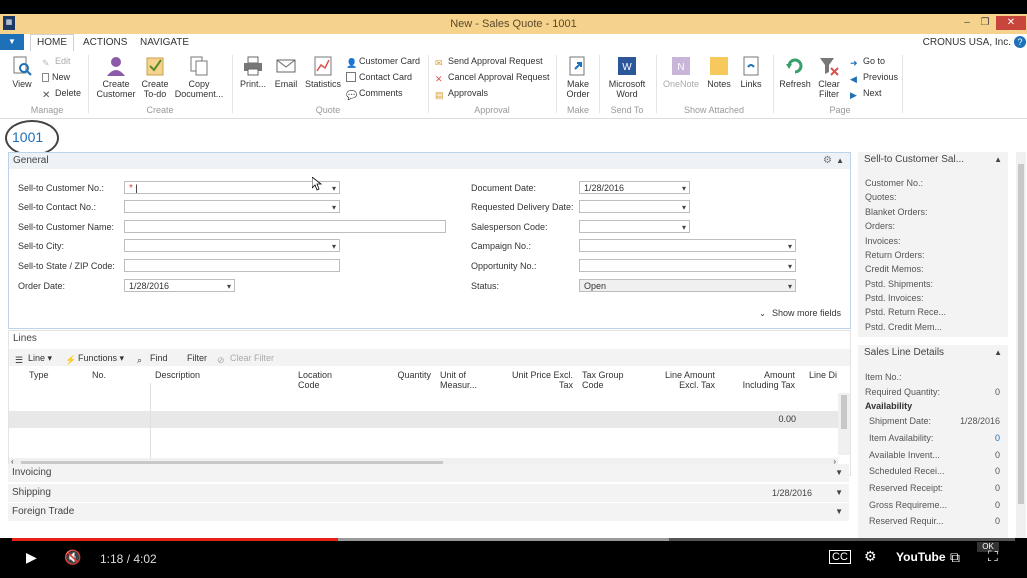 Image resolution: width=1027 pixels, height=578 pixels. Describe the element at coordinates (428, 473) in the screenshot. I see `invoicing-fasttab: Invoicing ▼` at that location.